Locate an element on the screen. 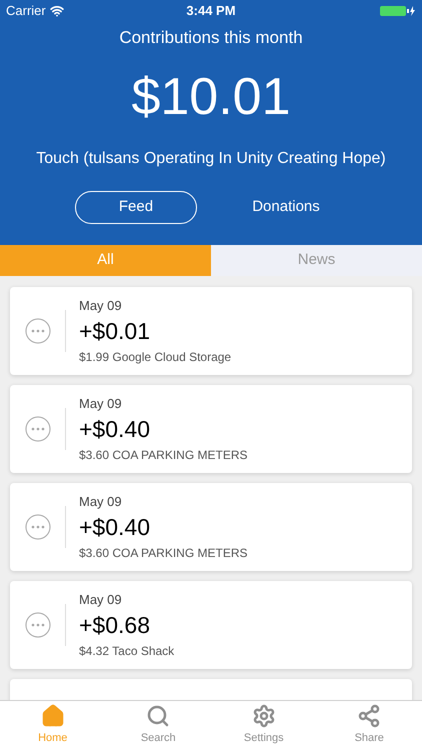  status-time: 3:44 PM is located at coordinates (211, 11).